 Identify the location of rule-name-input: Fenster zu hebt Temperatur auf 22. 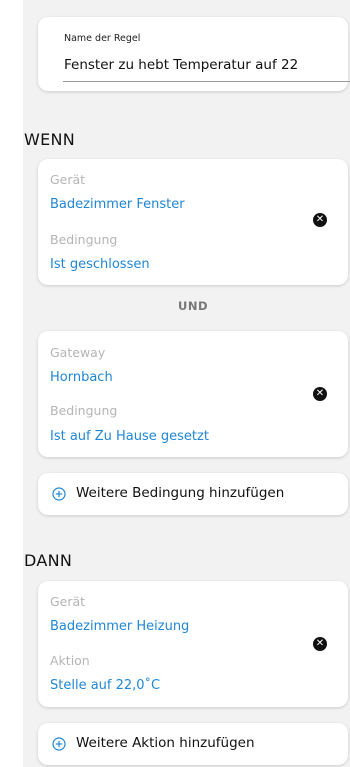
(181, 65).